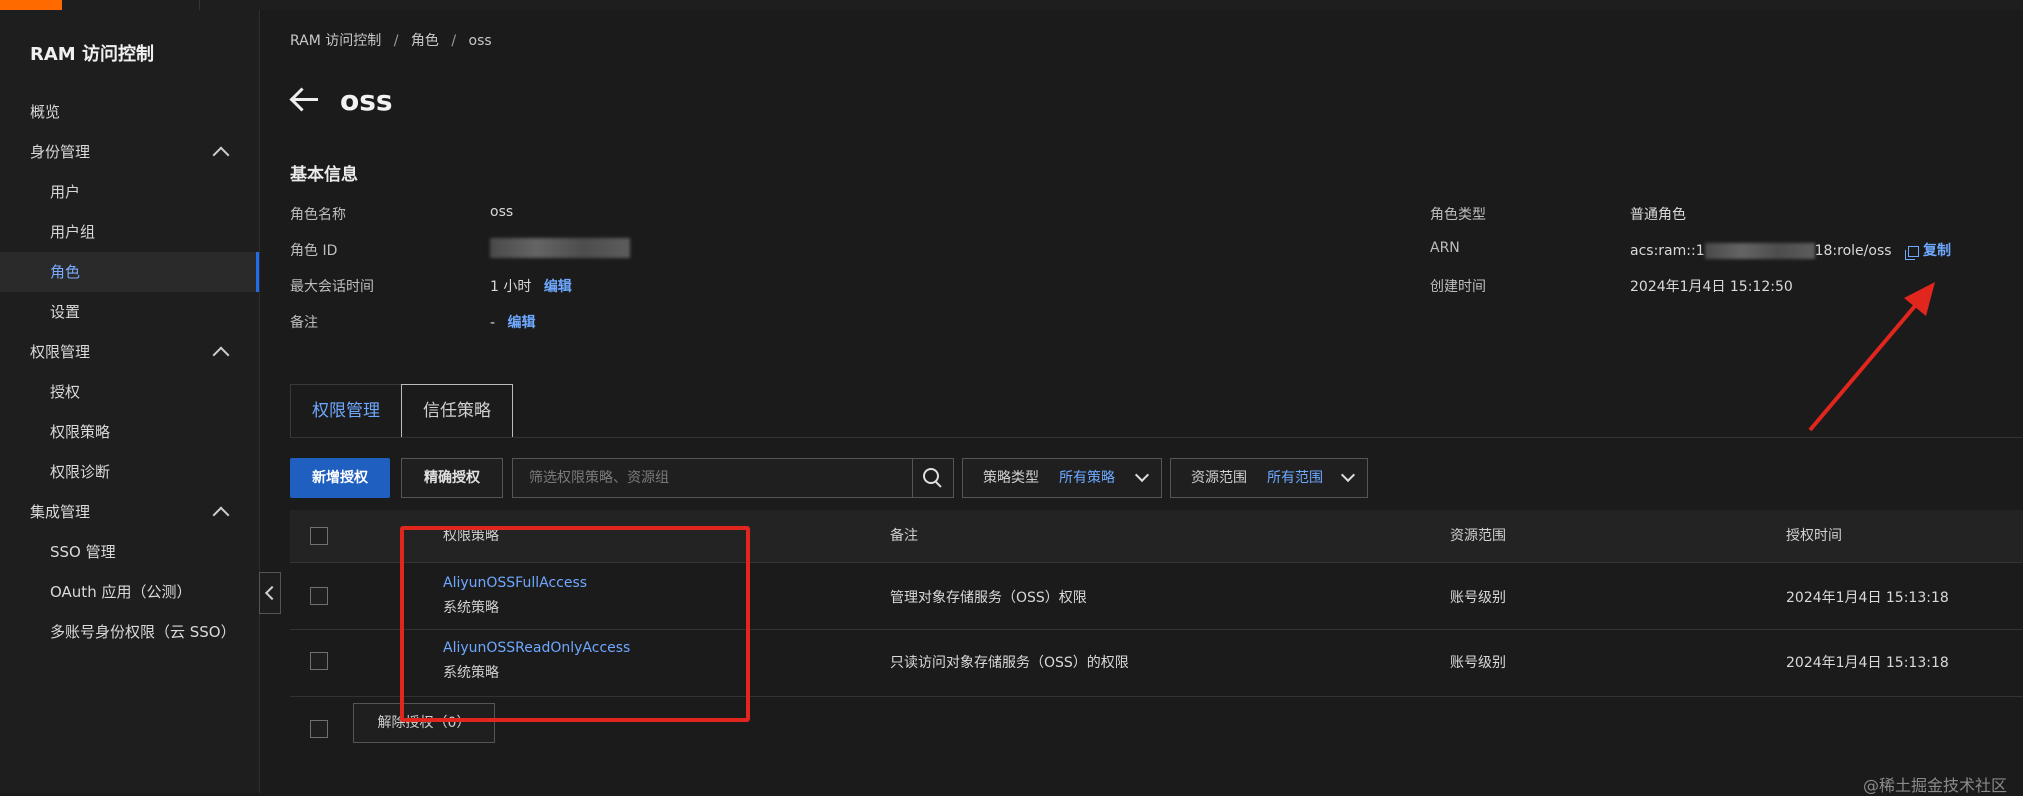 The height and width of the screenshot is (796, 2023). I want to click on annotation-arrow, so click(1871, 357).